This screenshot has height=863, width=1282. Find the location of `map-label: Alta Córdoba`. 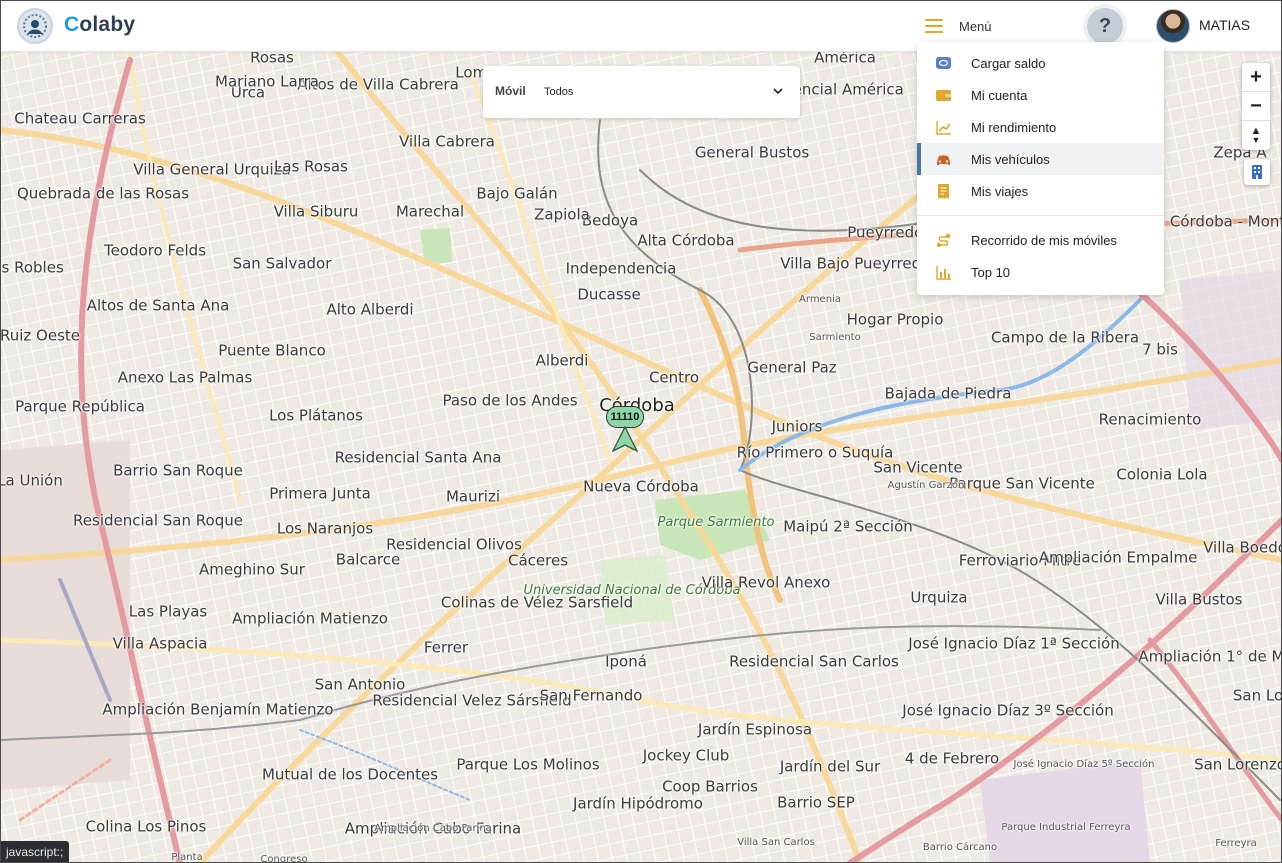

map-label: Alta Córdoba is located at coordinates (686, 240).